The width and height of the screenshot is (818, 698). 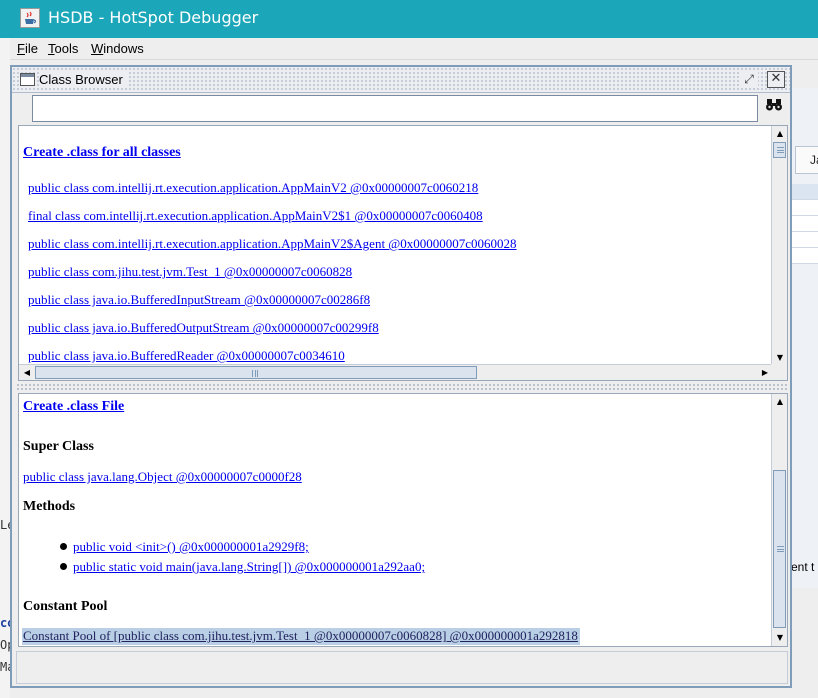 What do you see at coordinates (803, 567) in the screenshot?
I see `background-partial-text: ent t` at bounding box center [803, 567].